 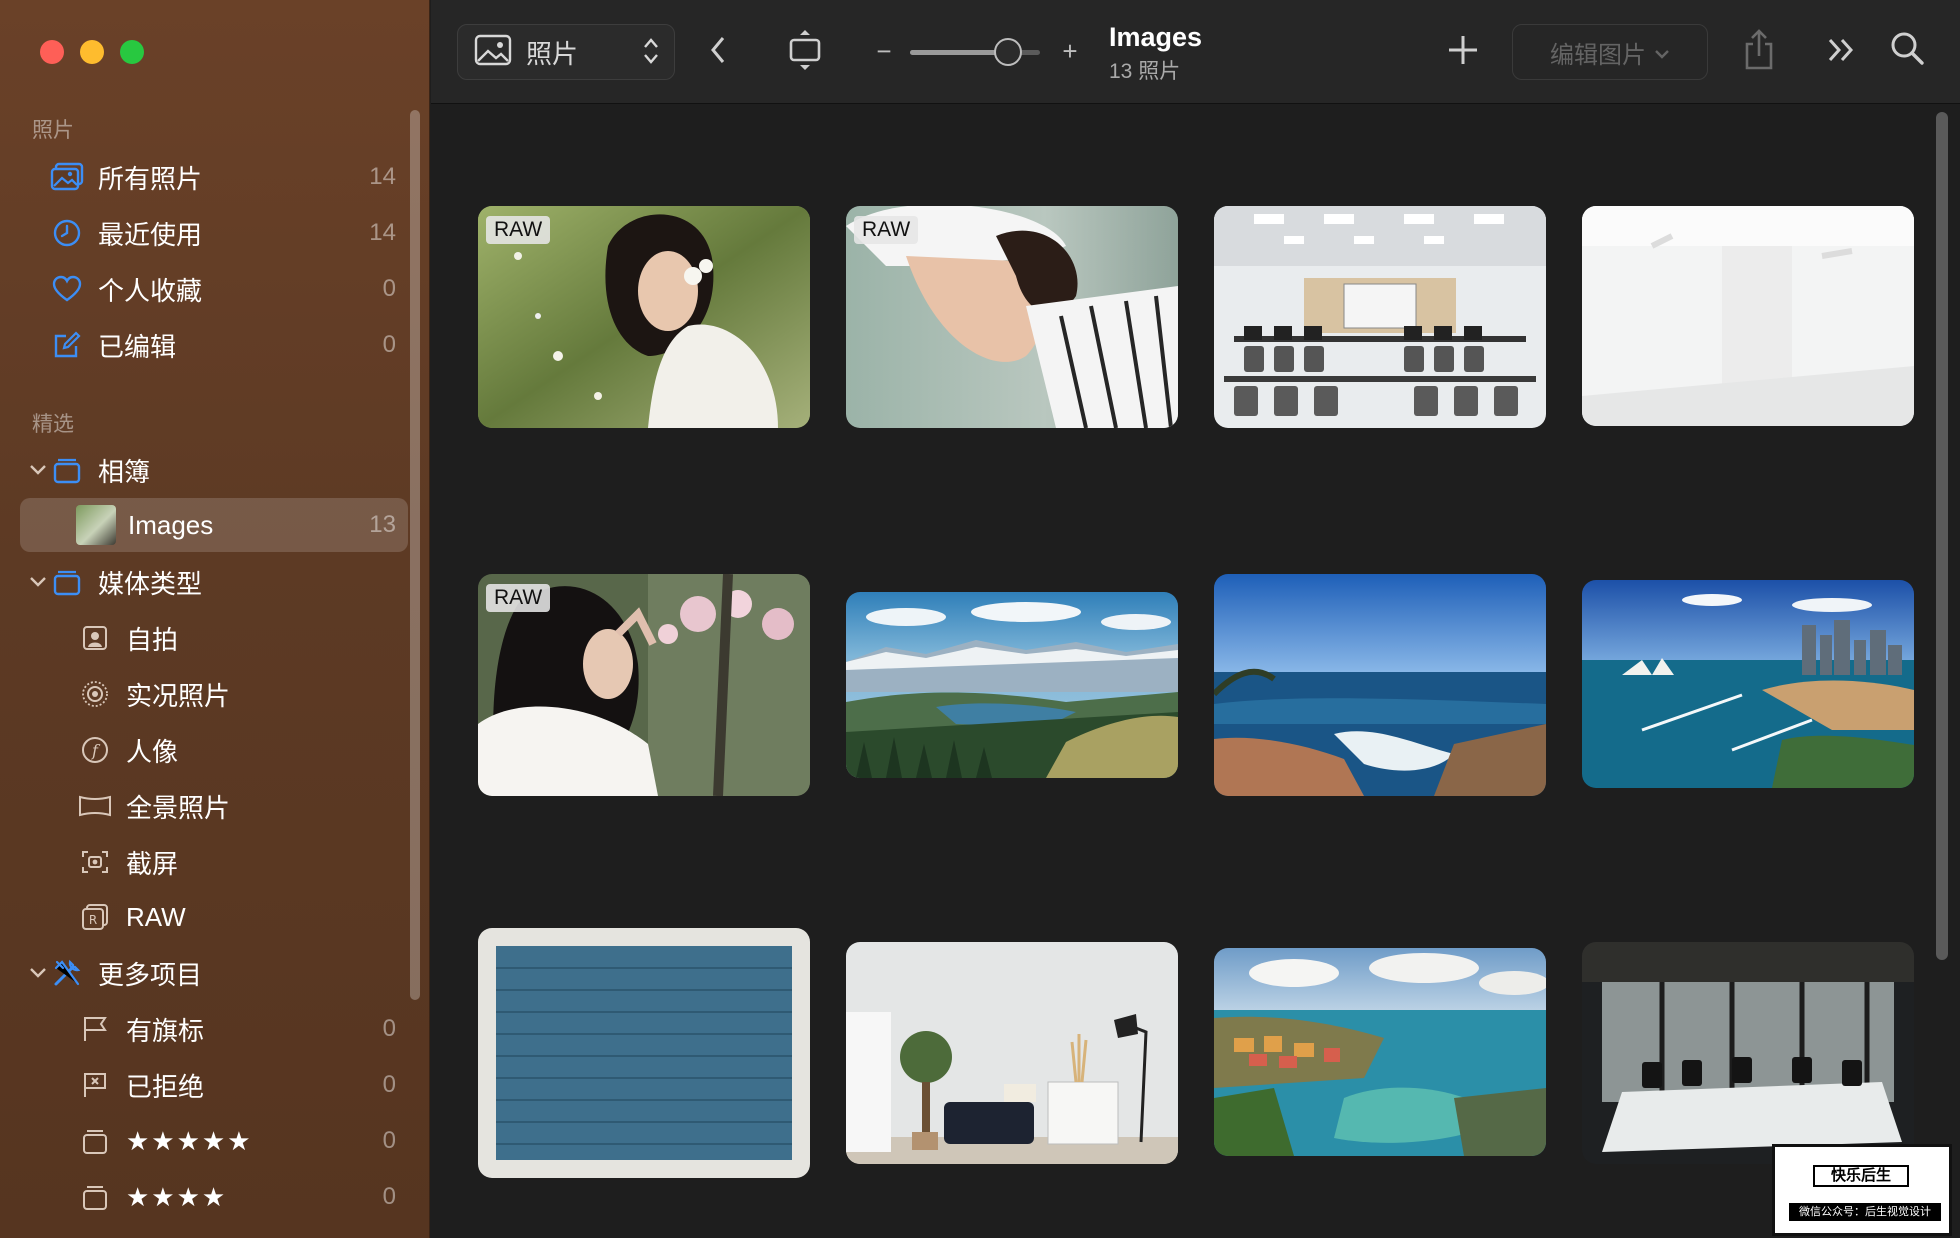 What do you see at coordinates (214, 470) in the screenshot?
I see `sidebar-group-albums: 相簿` at bounding box center [214, 470].